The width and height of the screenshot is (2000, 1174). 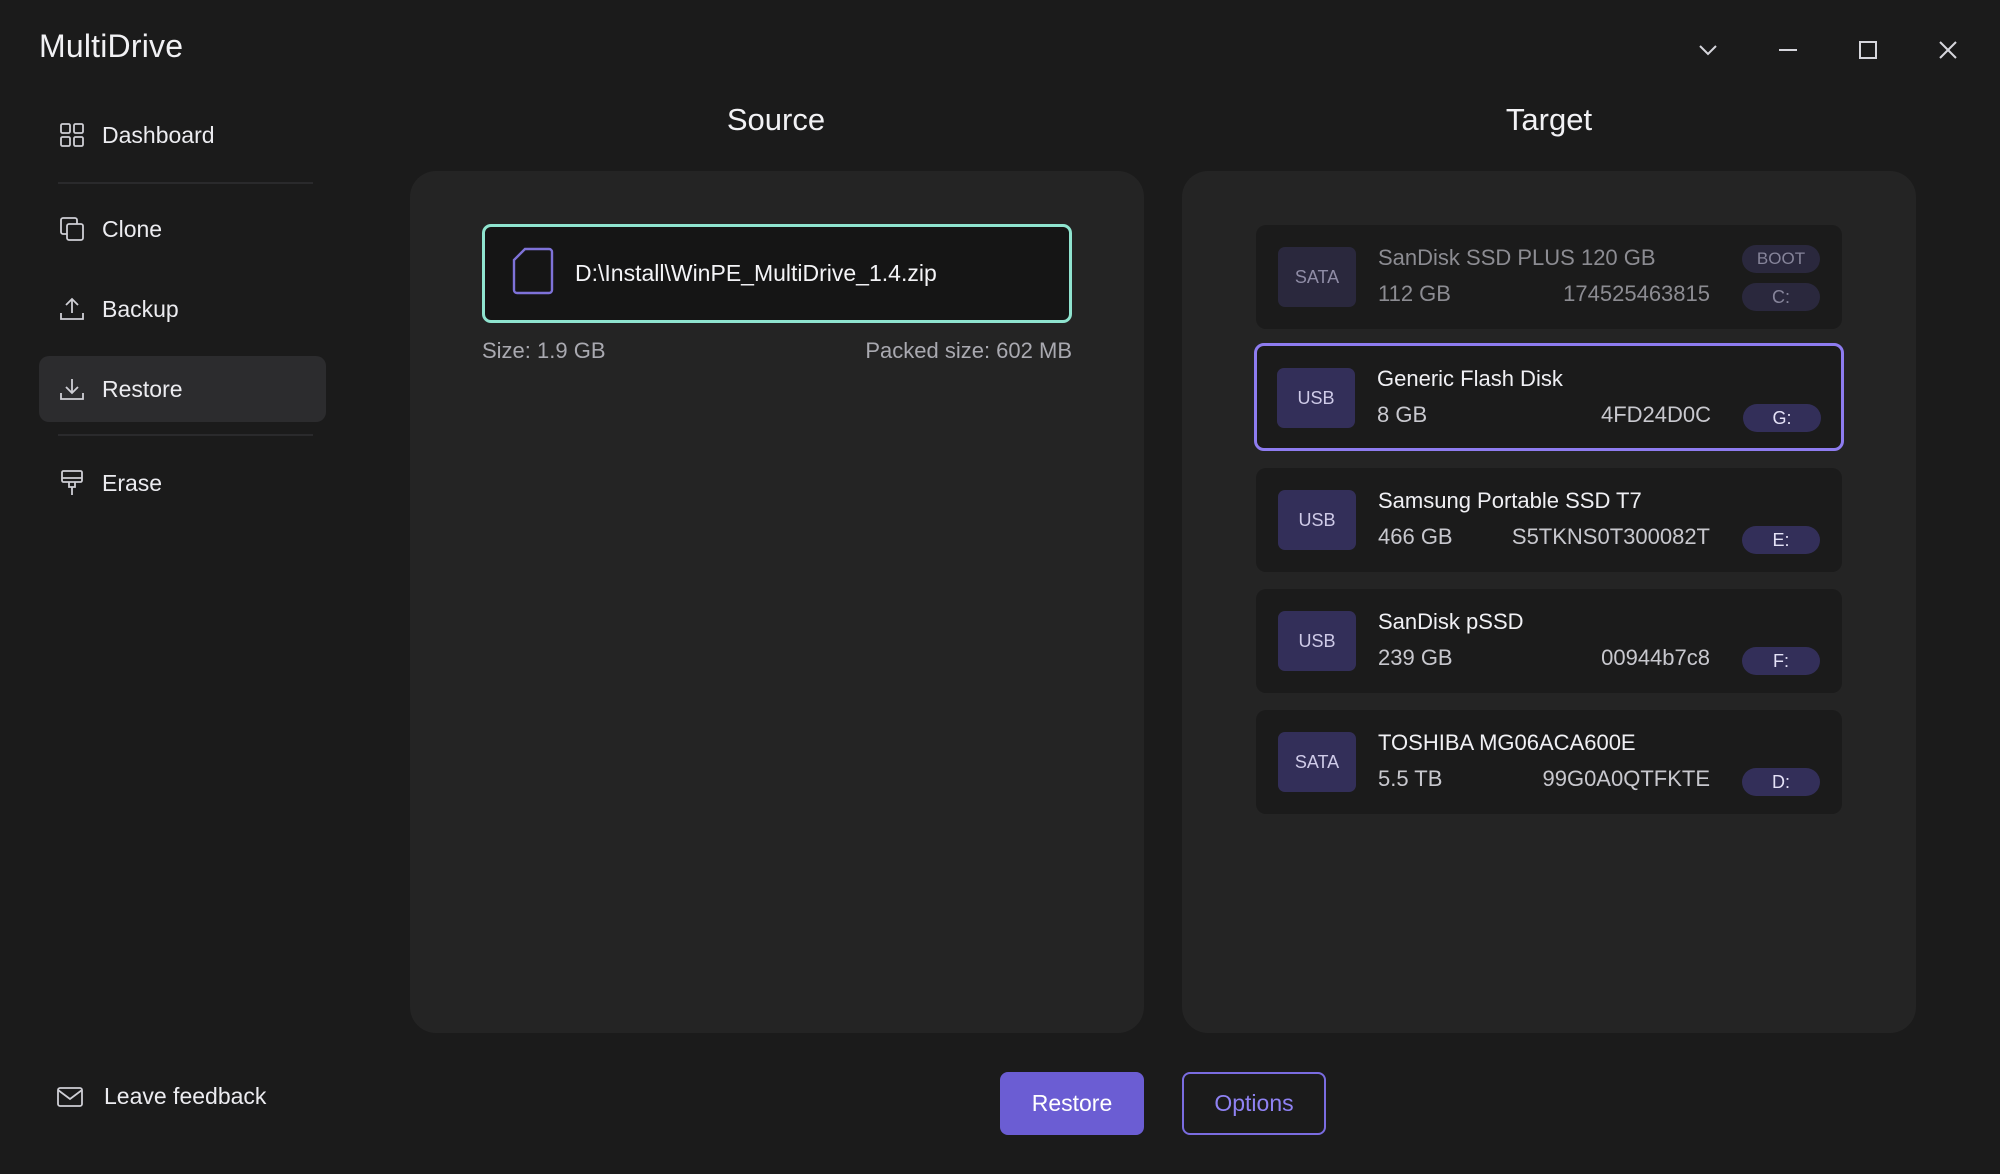 I want to click on drive-letter-badge: F:, so click(x=1781, y=661).